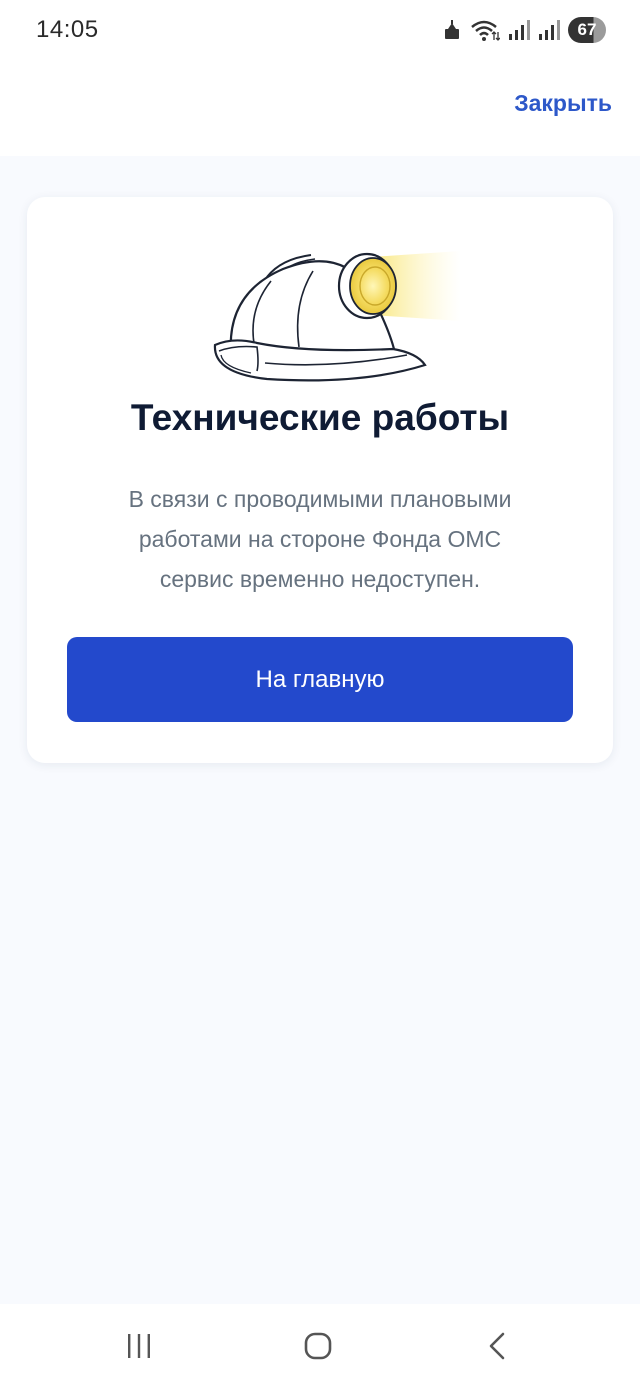 The image size is (640, 1387). I want to click on message-line: работами на стороне Фонда ОМС, so click(320, 539).